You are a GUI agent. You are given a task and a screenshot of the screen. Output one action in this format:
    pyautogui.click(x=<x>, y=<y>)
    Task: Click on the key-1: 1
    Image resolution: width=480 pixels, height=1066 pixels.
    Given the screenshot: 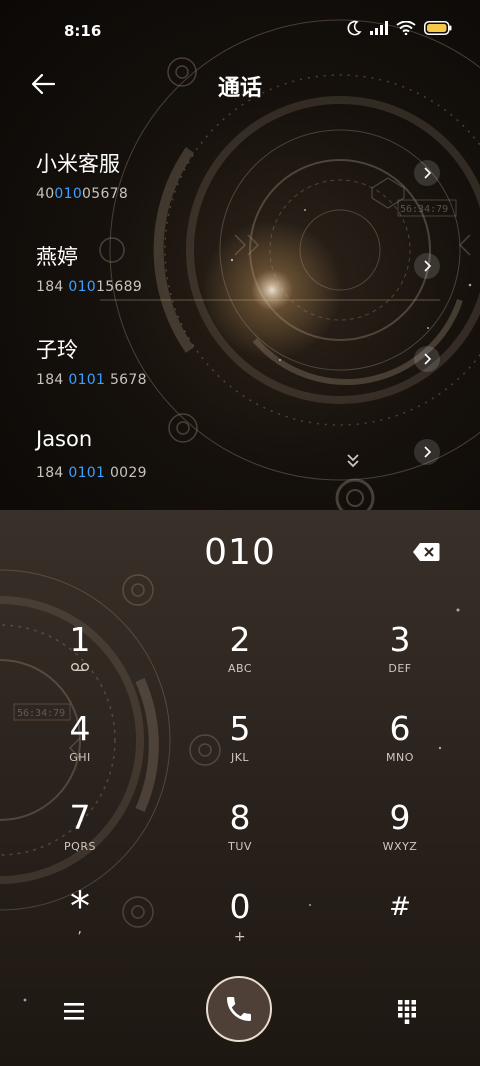 What is the action you would take?
    pyautogui.click(x=80, y=660)
    